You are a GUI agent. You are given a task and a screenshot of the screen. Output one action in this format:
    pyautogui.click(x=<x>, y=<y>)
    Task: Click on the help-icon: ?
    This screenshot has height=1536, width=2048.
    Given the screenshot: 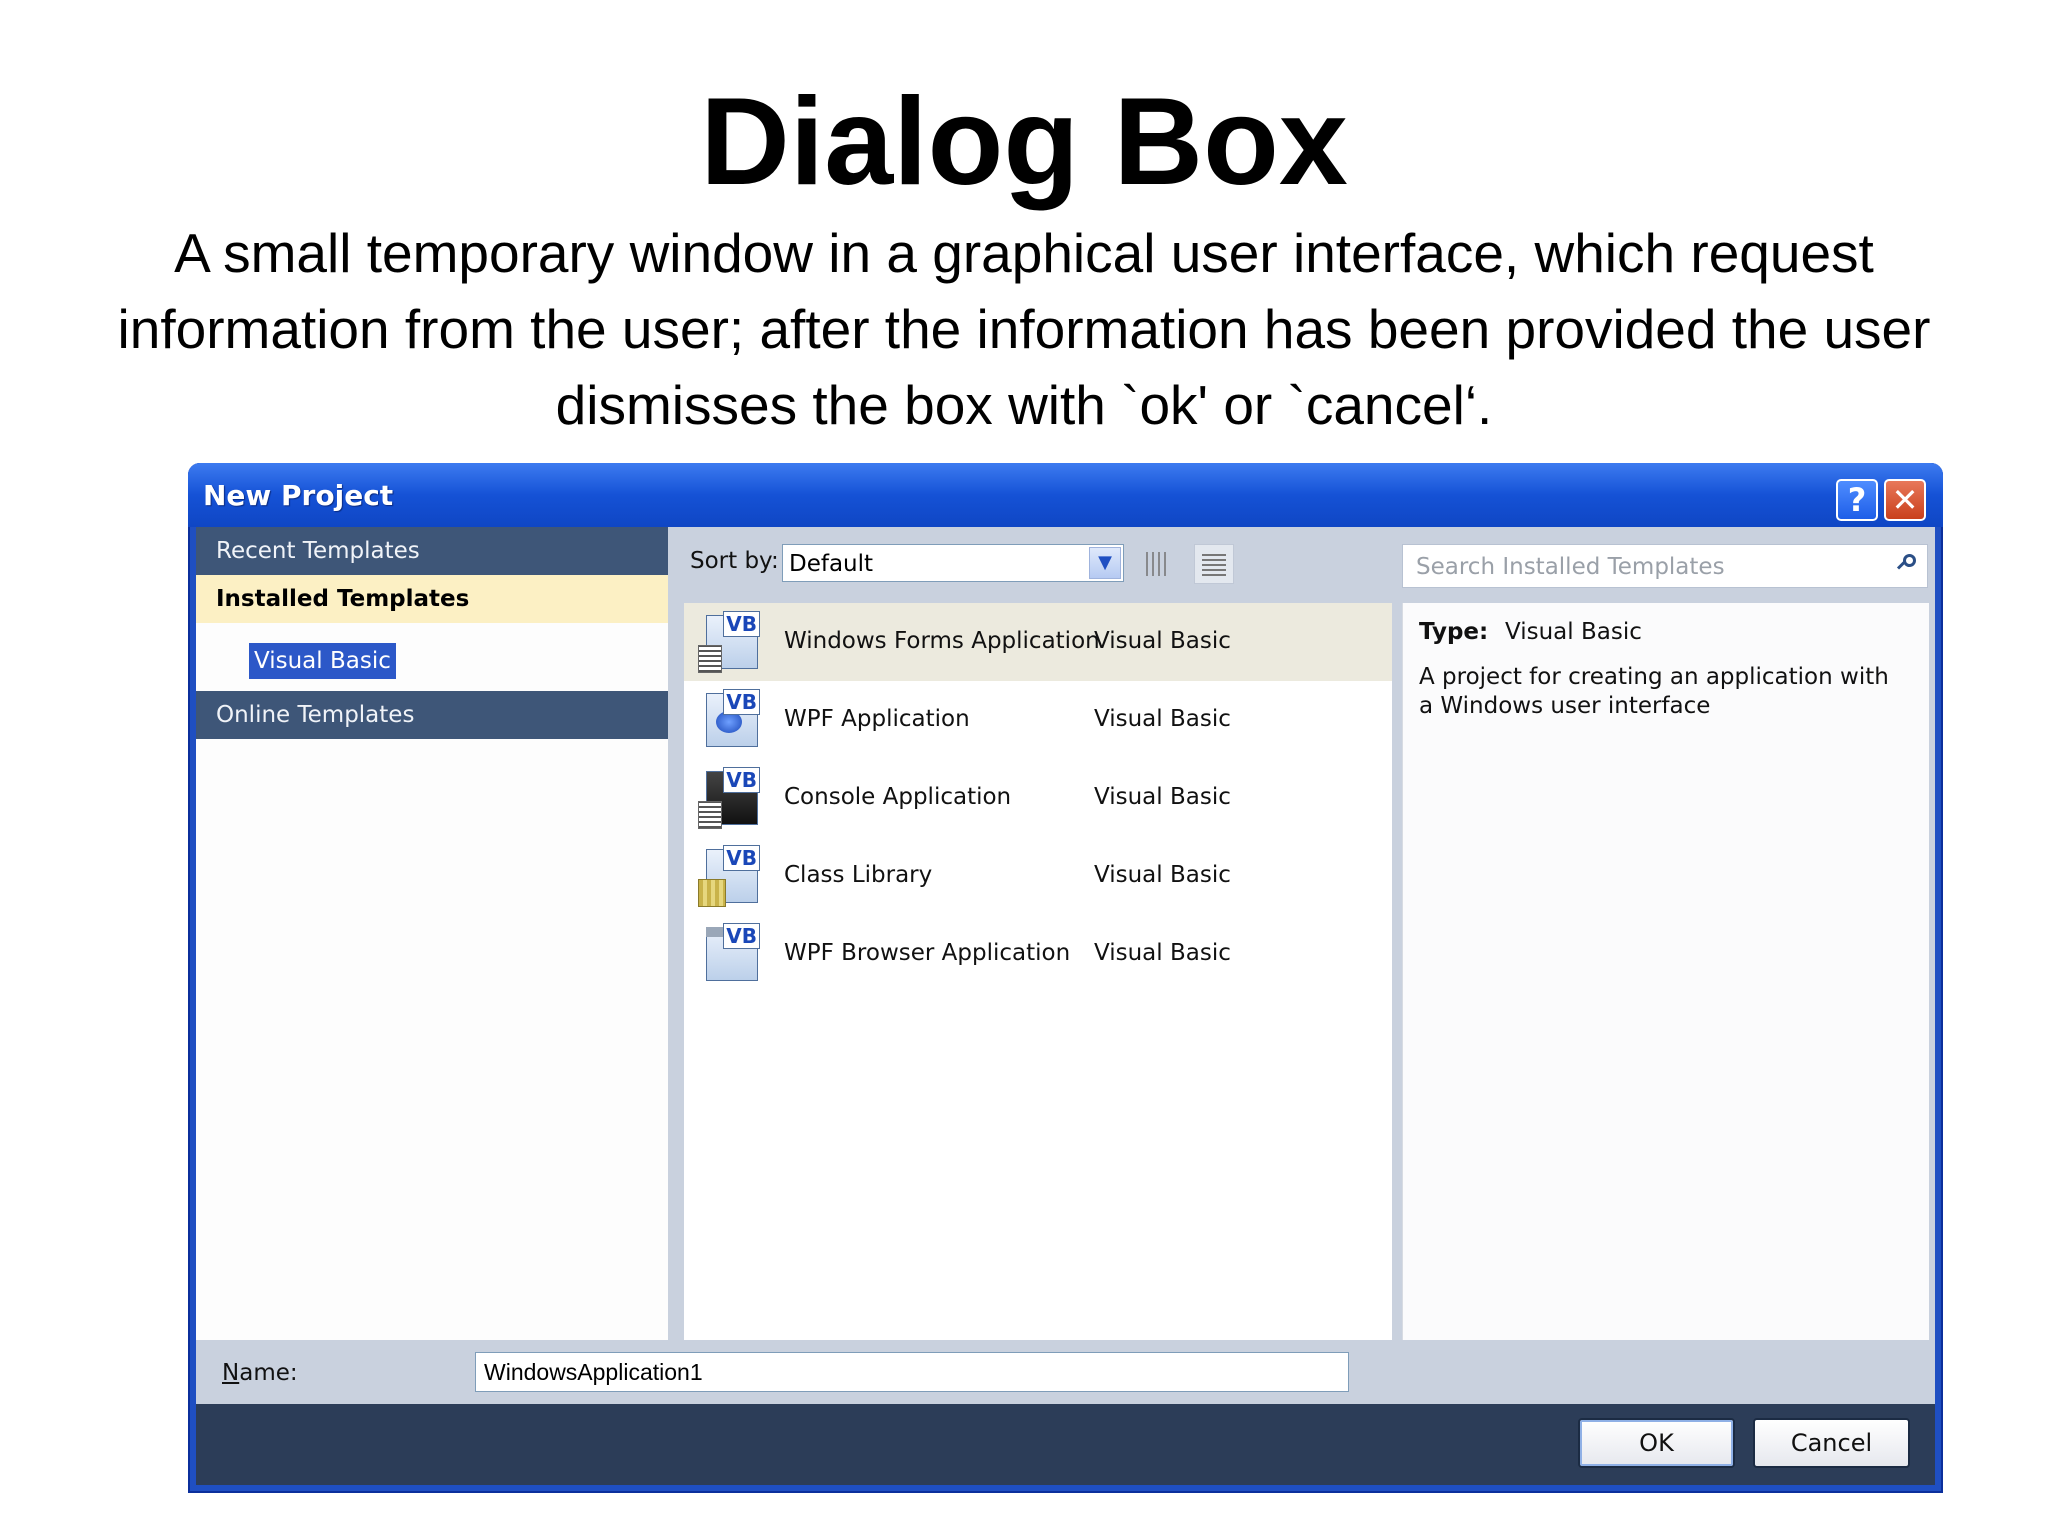 What is the action you would take?
    pyautogui.click(x=1857, y=500)
    